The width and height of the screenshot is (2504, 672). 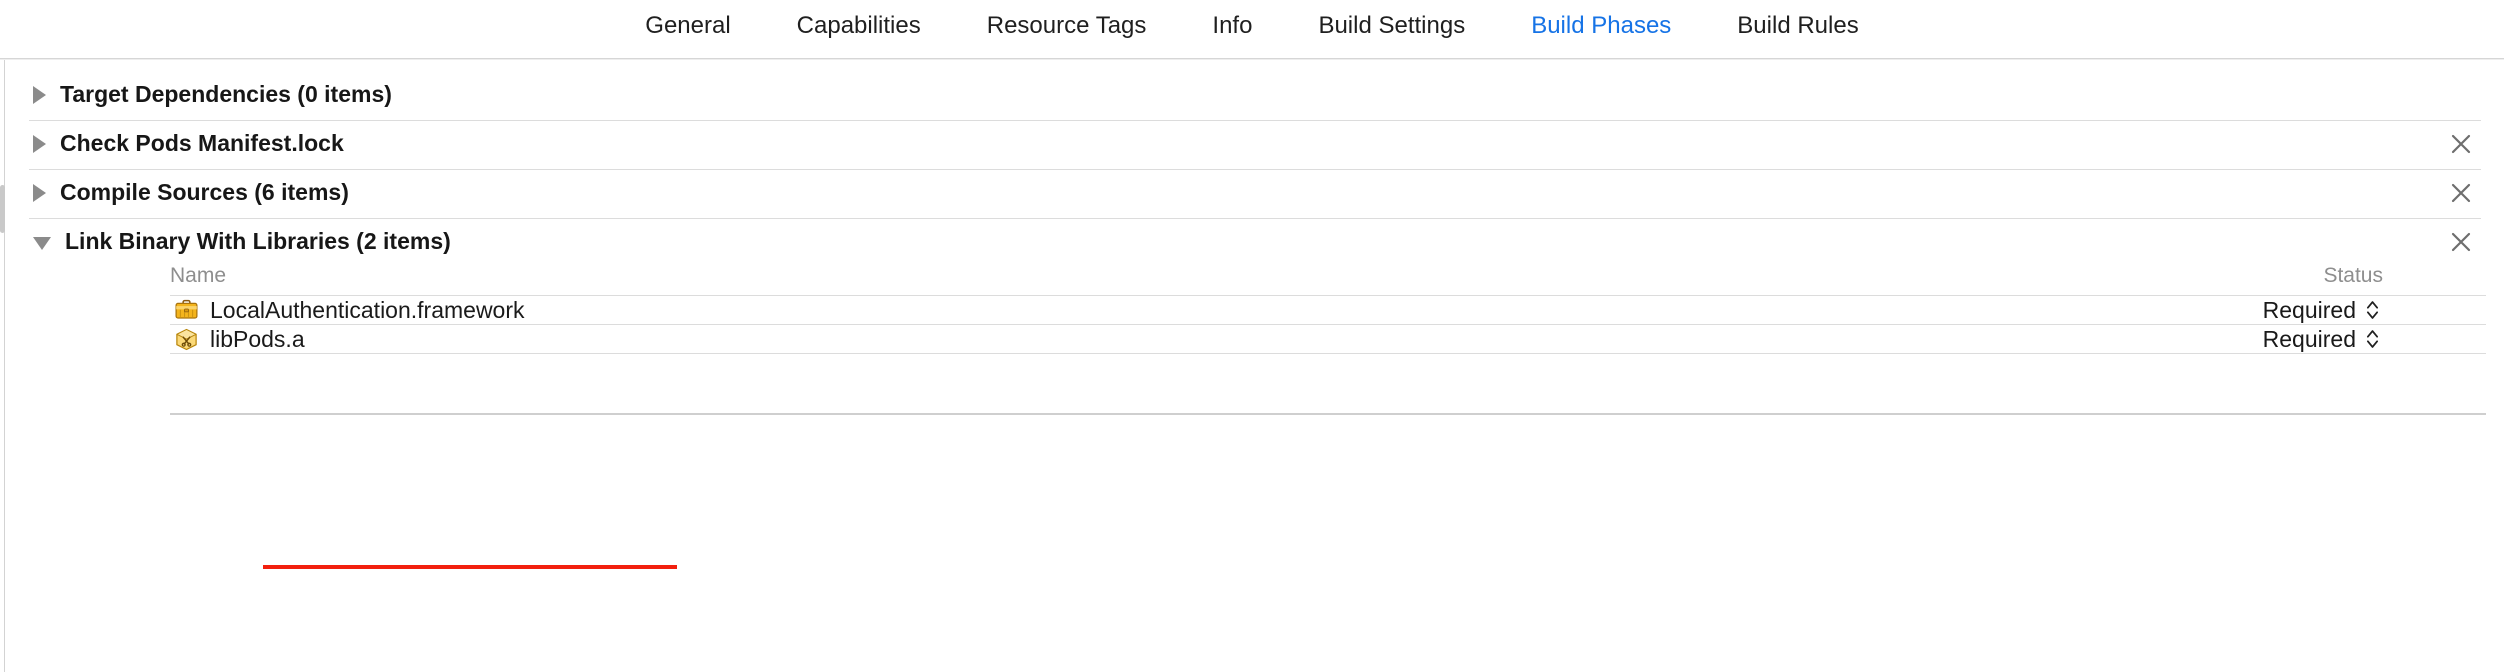 I want to click on tab-general: General, so click(x=687, y=26).